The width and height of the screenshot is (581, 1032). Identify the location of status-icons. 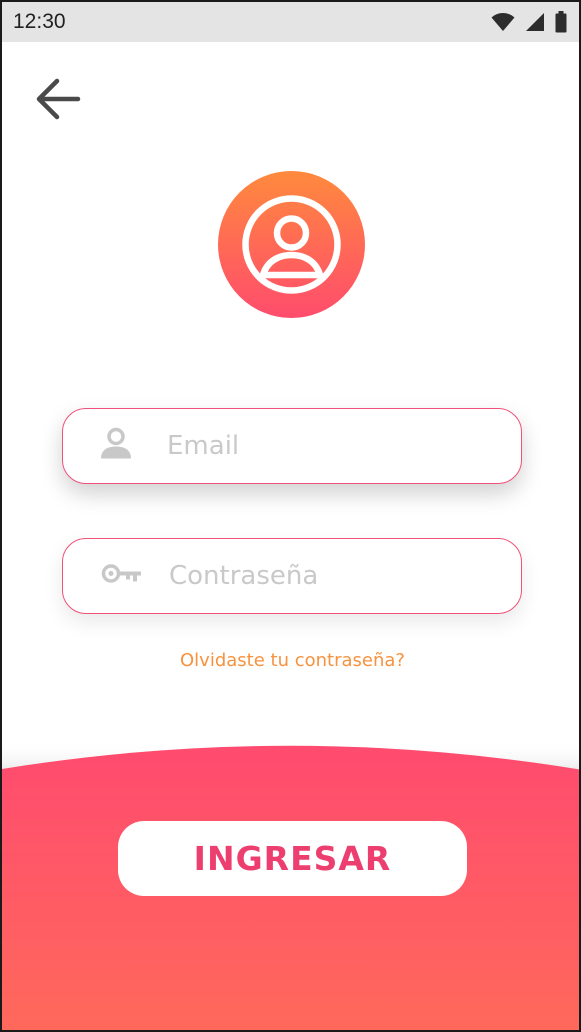
(529, 24).